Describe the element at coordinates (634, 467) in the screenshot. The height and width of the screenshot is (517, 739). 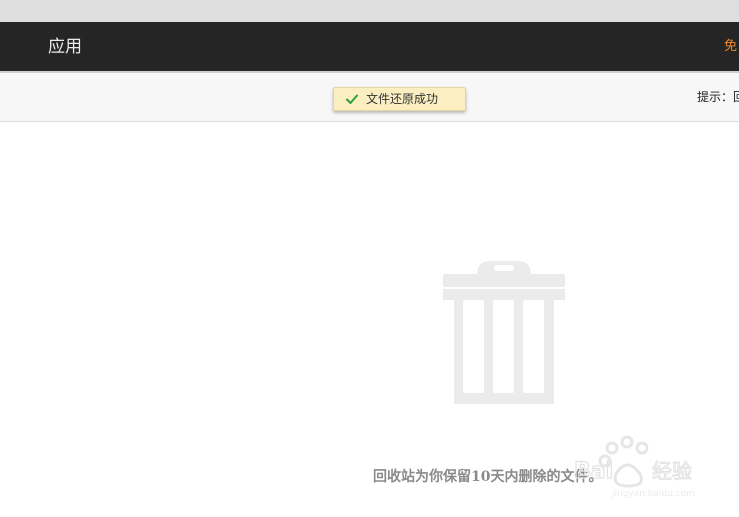
I see `watermark-logo: Bai 经验 jingyan.baidu.com` at that location.